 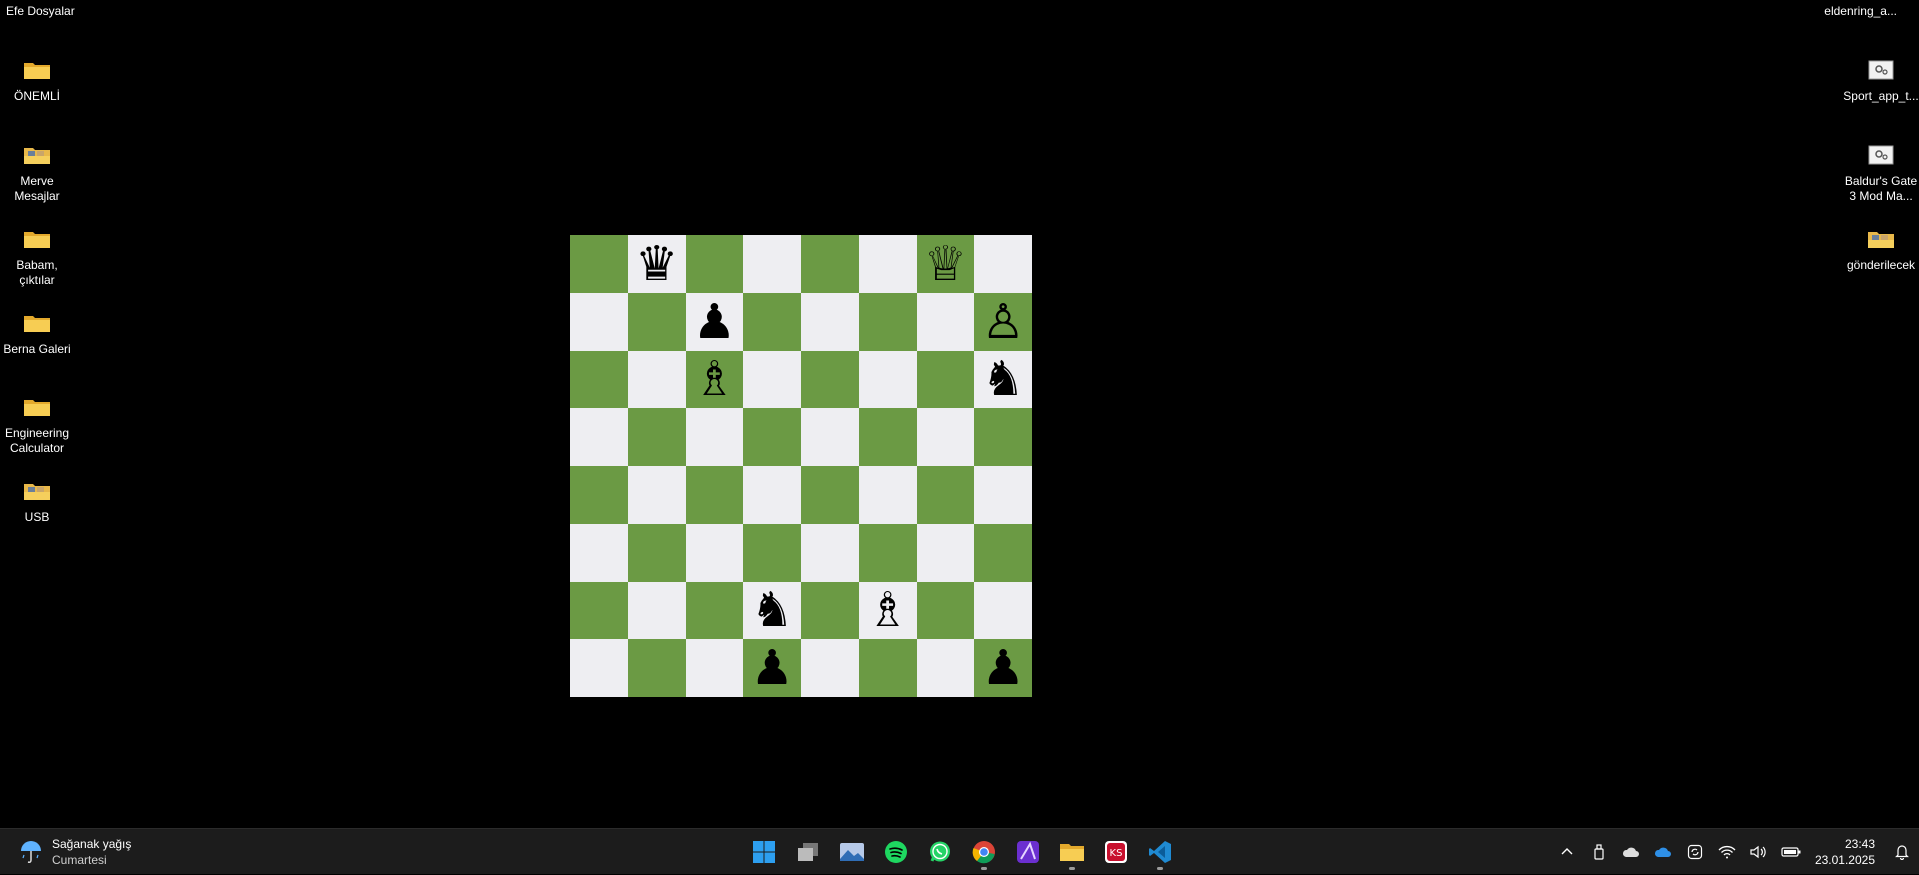 What do you see at coordinates (830, 668) in the screenshot?
I see `square-e1` at bounding box center [830, 668].